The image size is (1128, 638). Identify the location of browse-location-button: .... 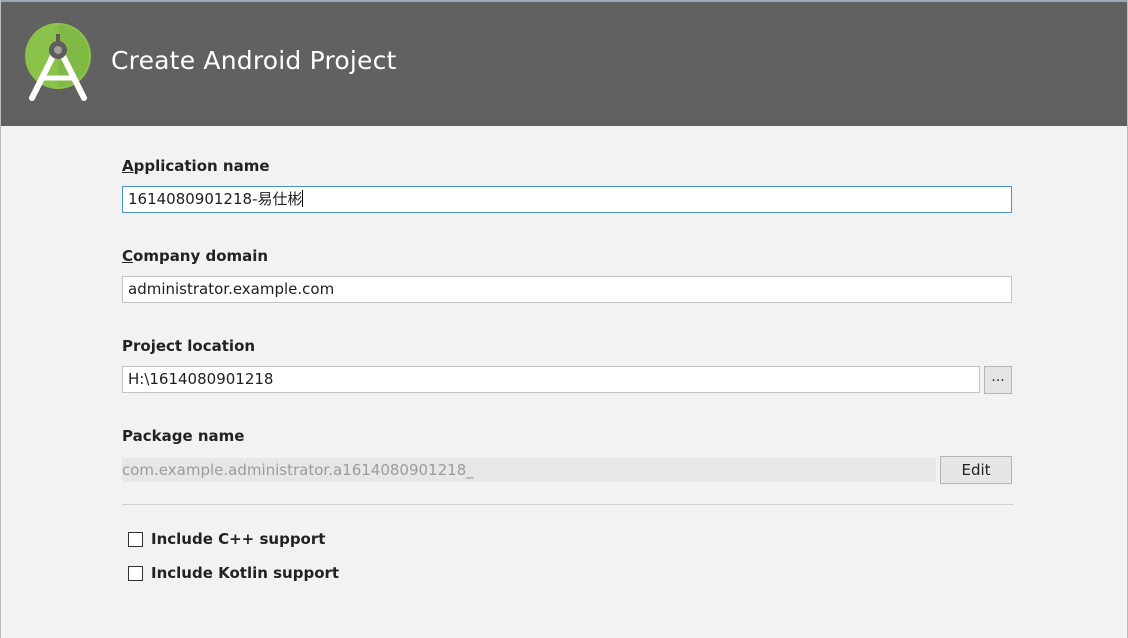
(998, 380).